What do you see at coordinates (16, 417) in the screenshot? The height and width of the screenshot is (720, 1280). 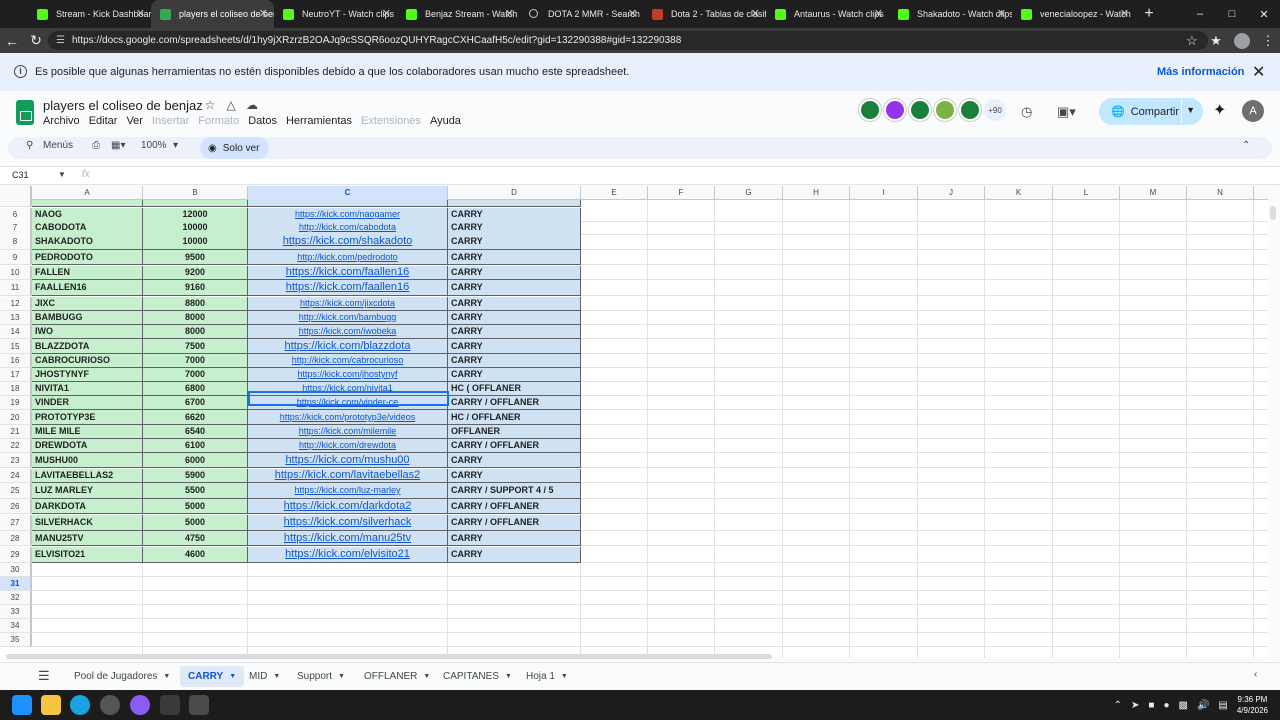 I see `row-number: 20` at bounding box center [16, 417].